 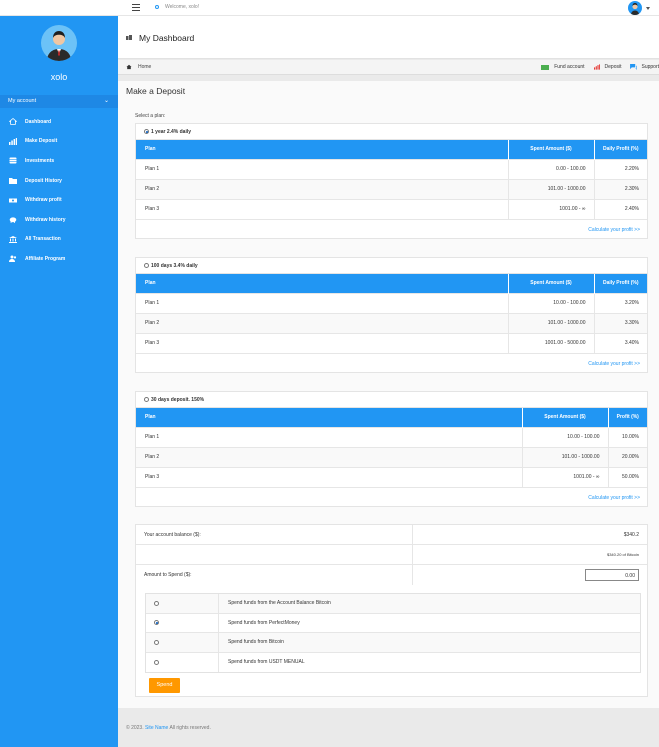 I want to click on folder-icon, so click(x=13, y=181).